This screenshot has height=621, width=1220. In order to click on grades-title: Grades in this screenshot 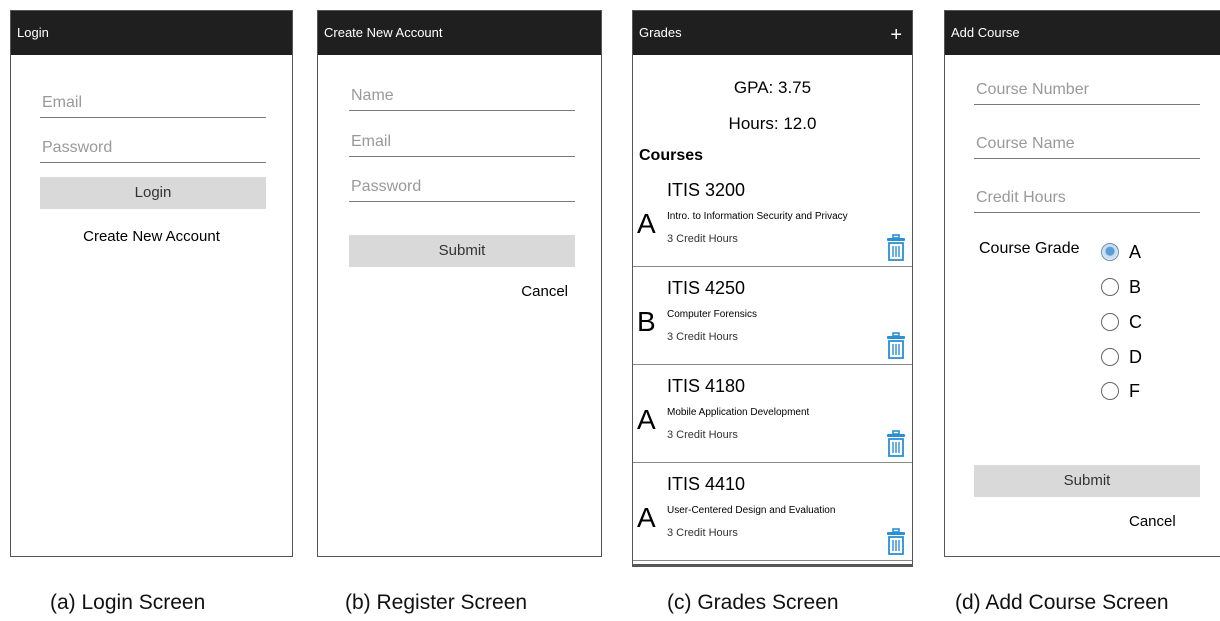, I will do `click(772, 33)`.